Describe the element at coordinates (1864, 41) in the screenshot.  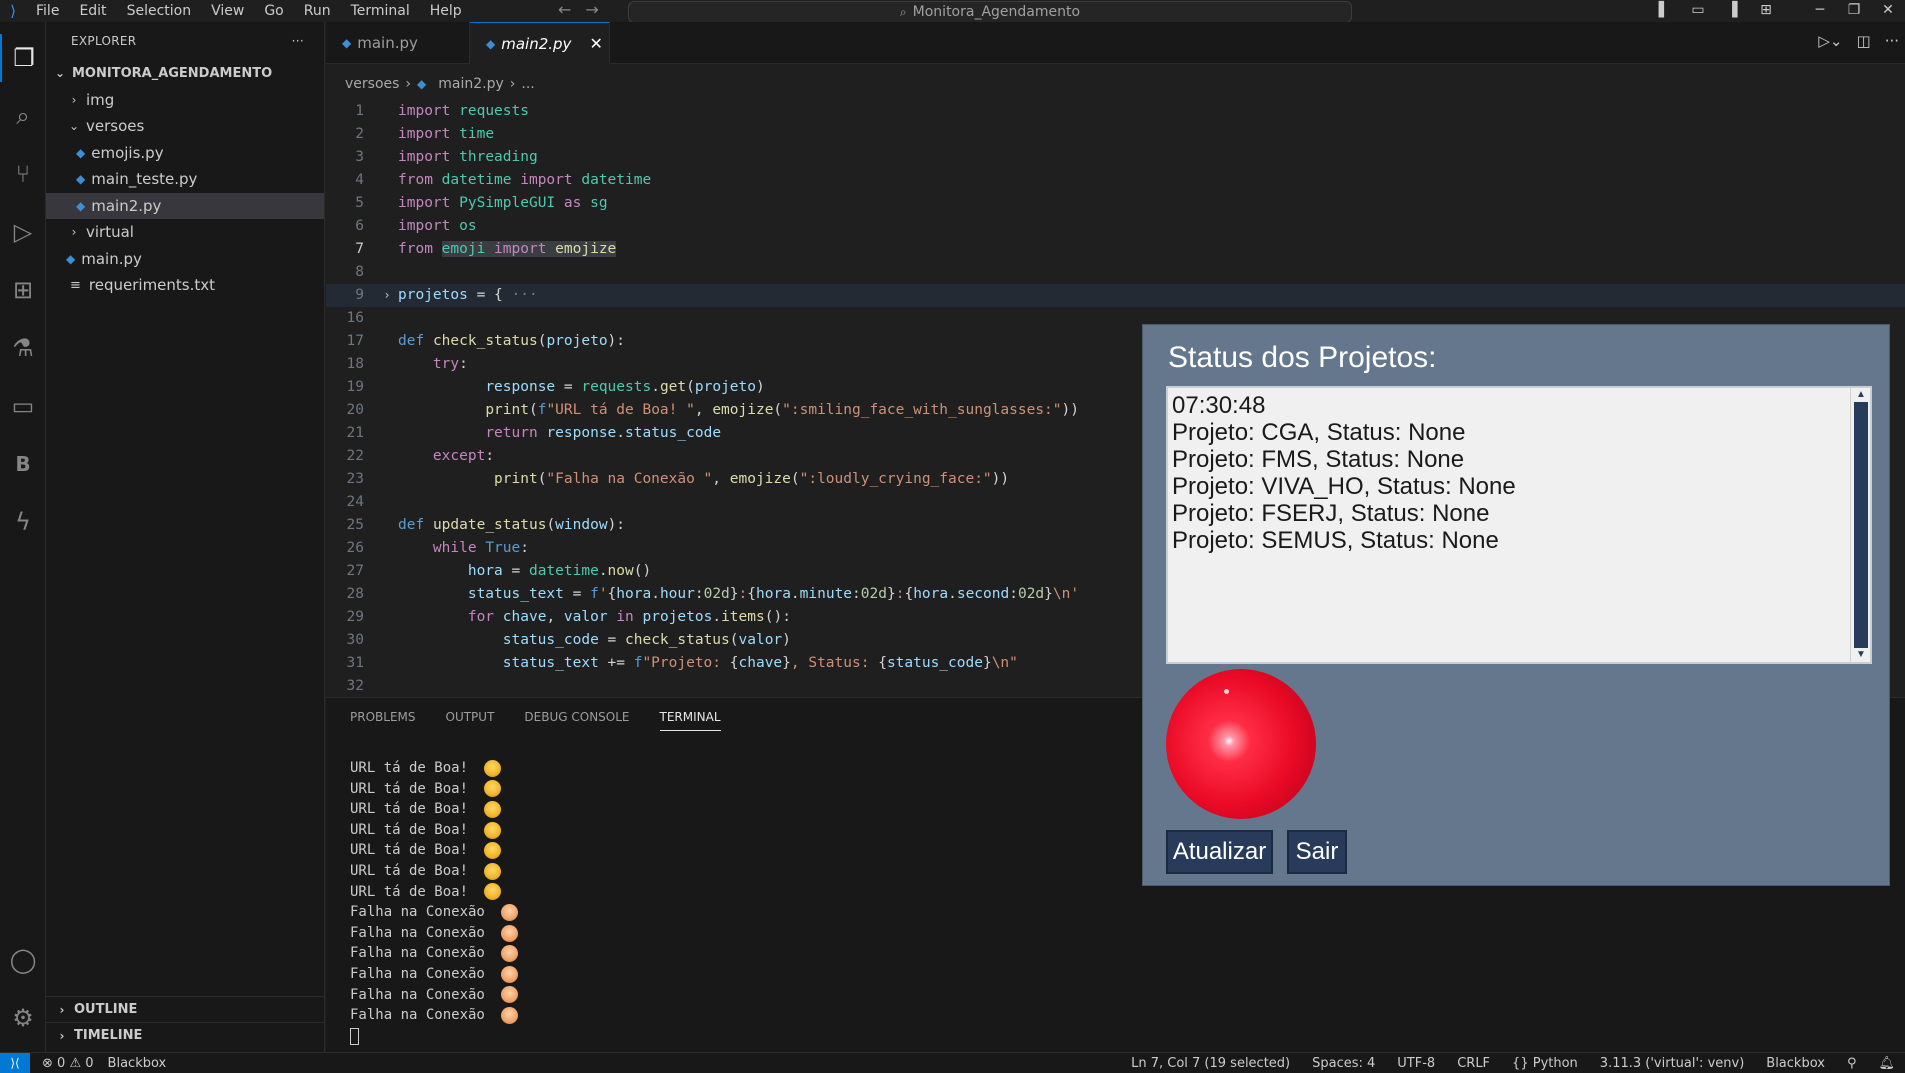
I see `split-editor-icon: ◫` at that location.